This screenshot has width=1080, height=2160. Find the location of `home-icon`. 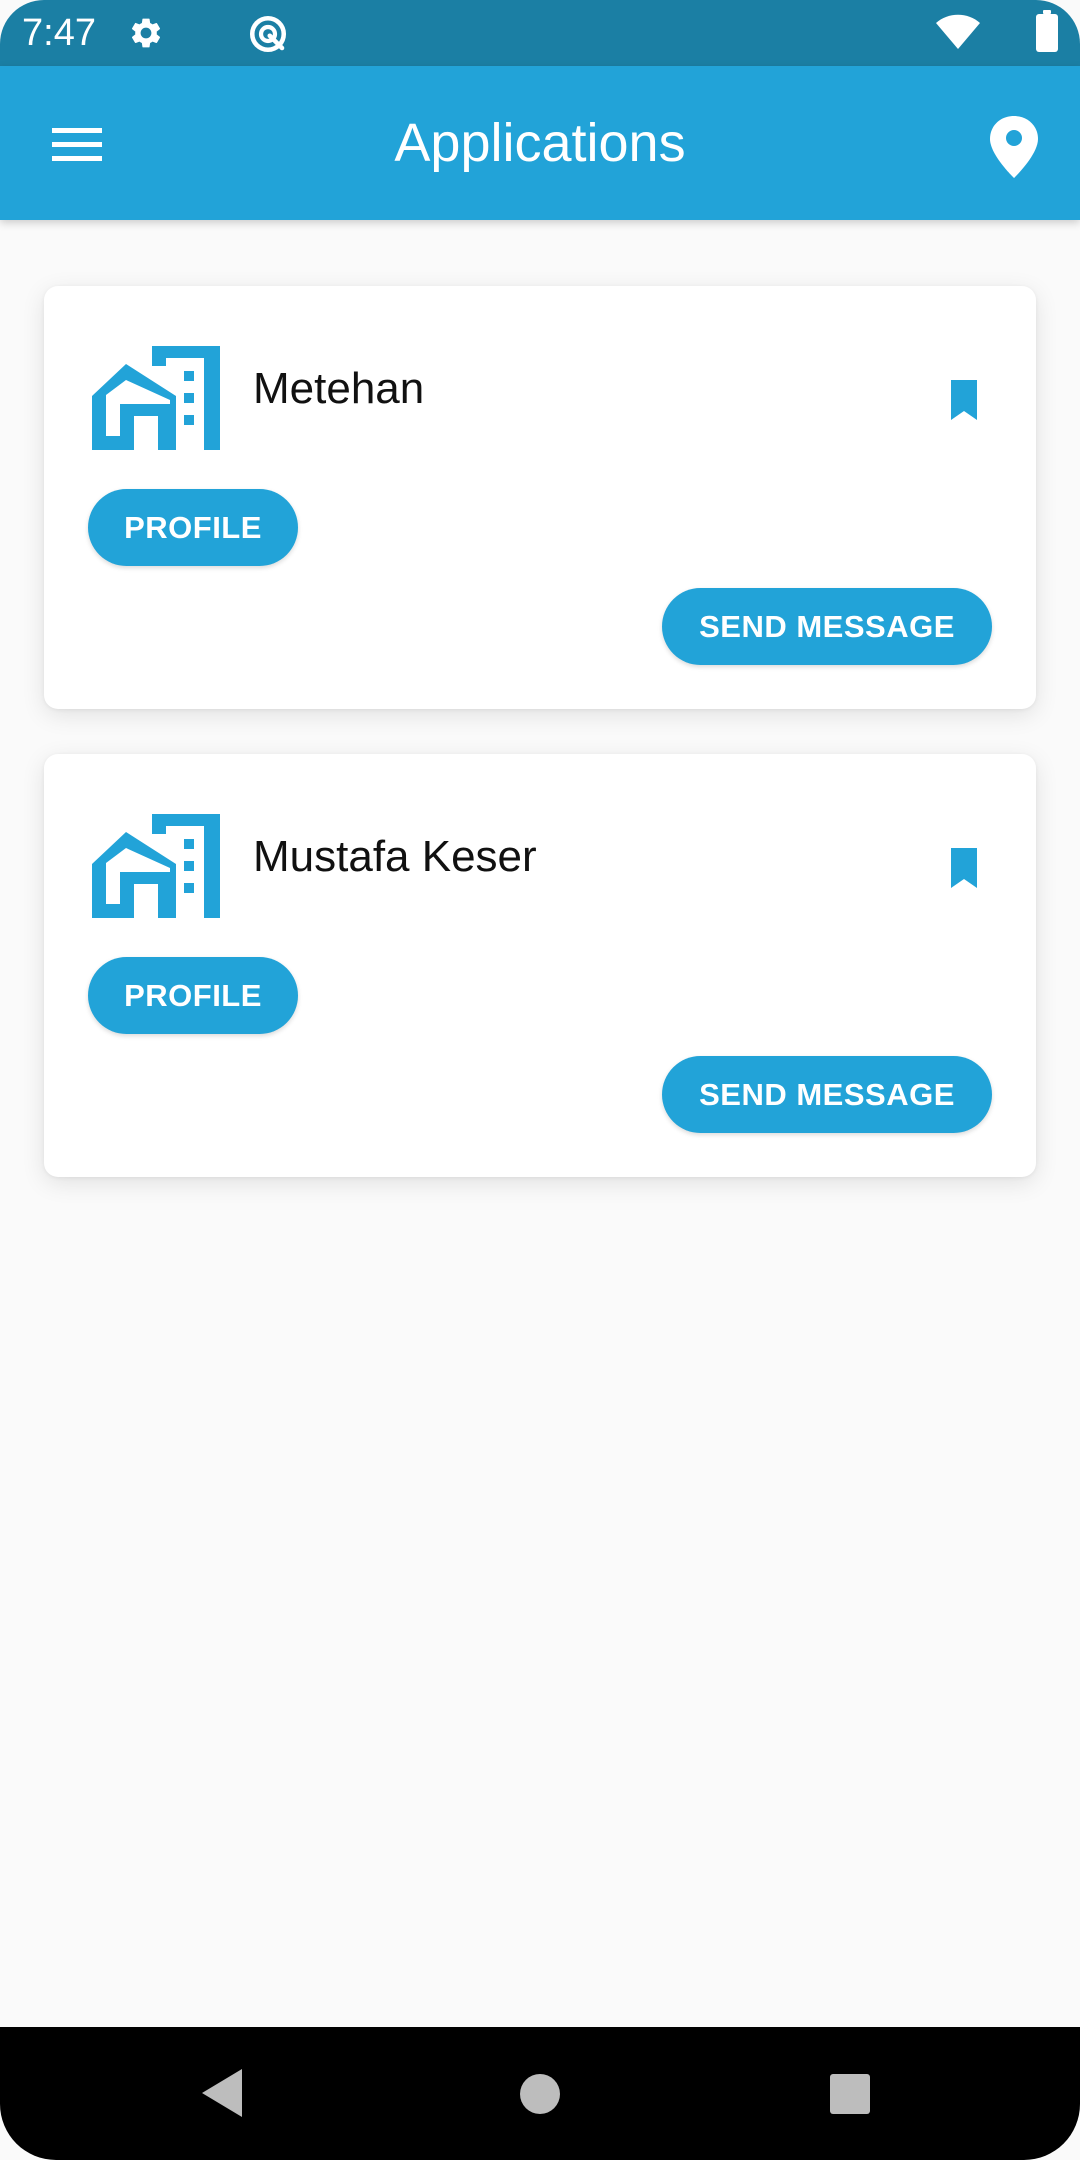

home-icon is located at coordinates (540, 2094).